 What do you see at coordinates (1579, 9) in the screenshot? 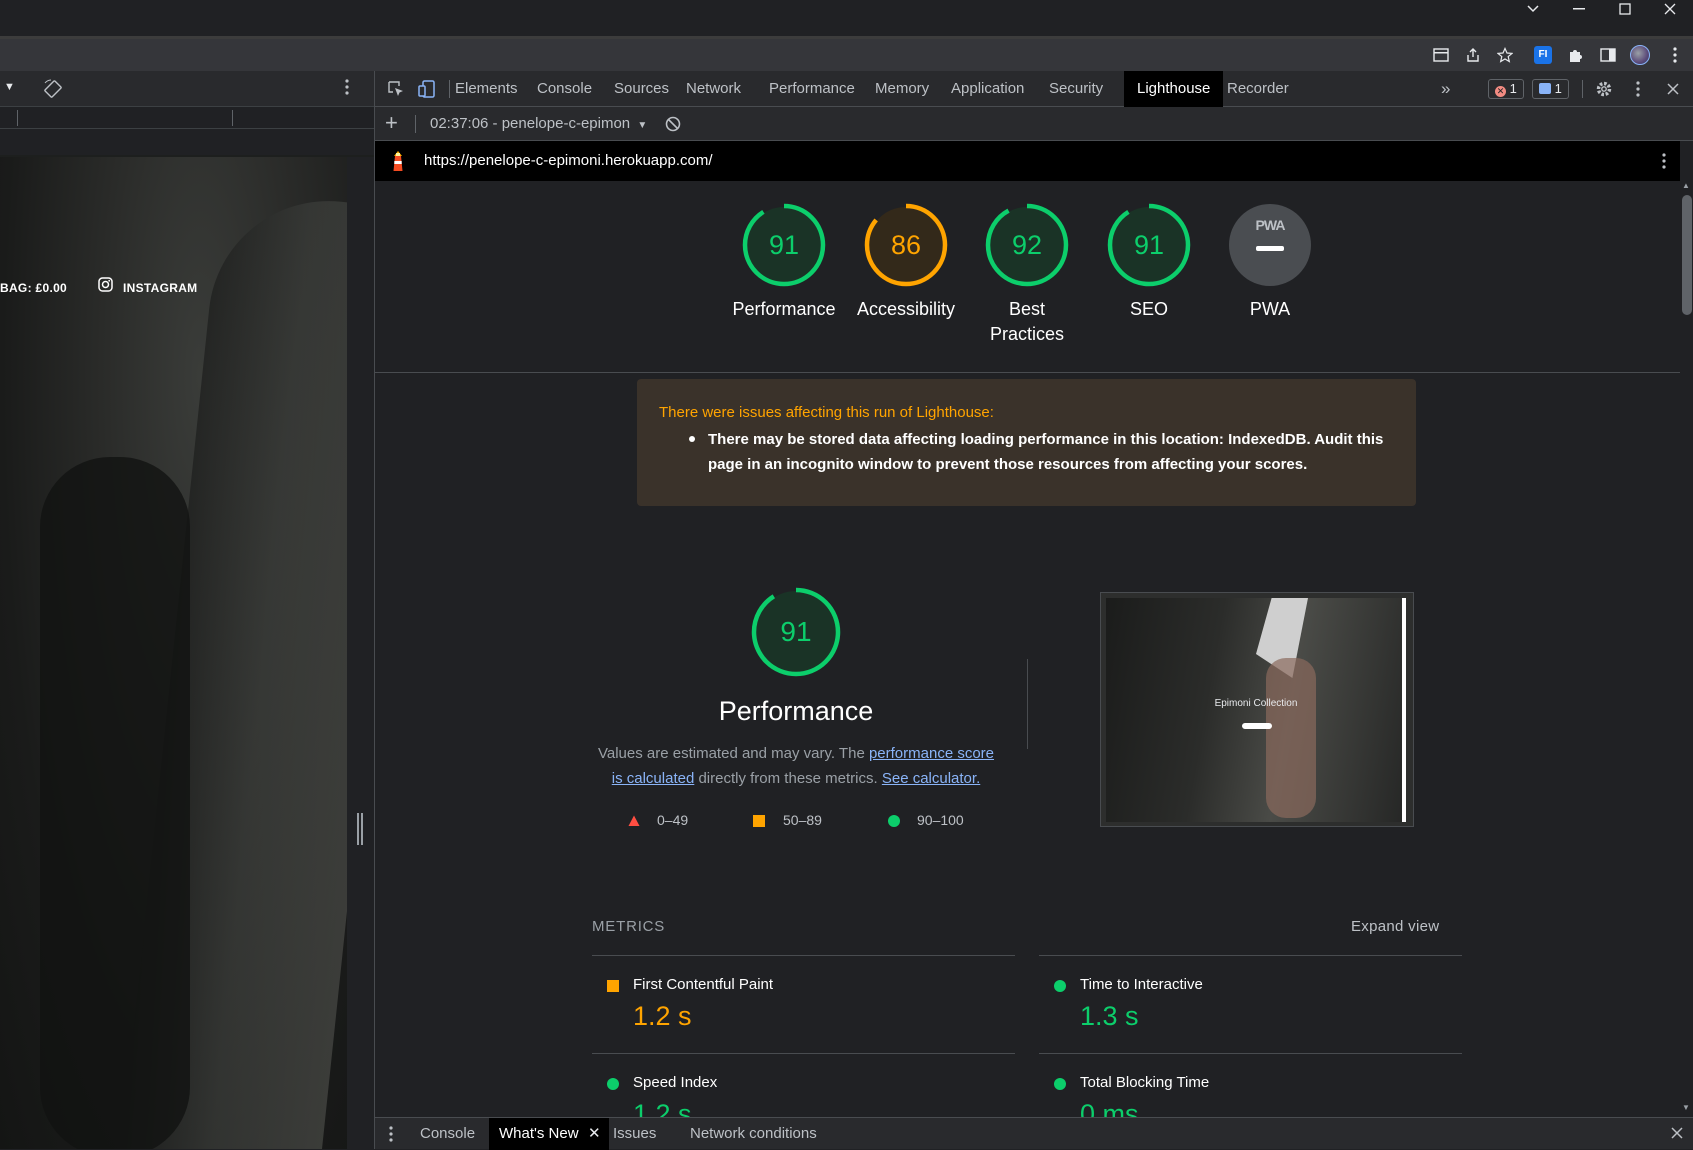
I see `minimize-icon` at bounding box center [1579, 9].